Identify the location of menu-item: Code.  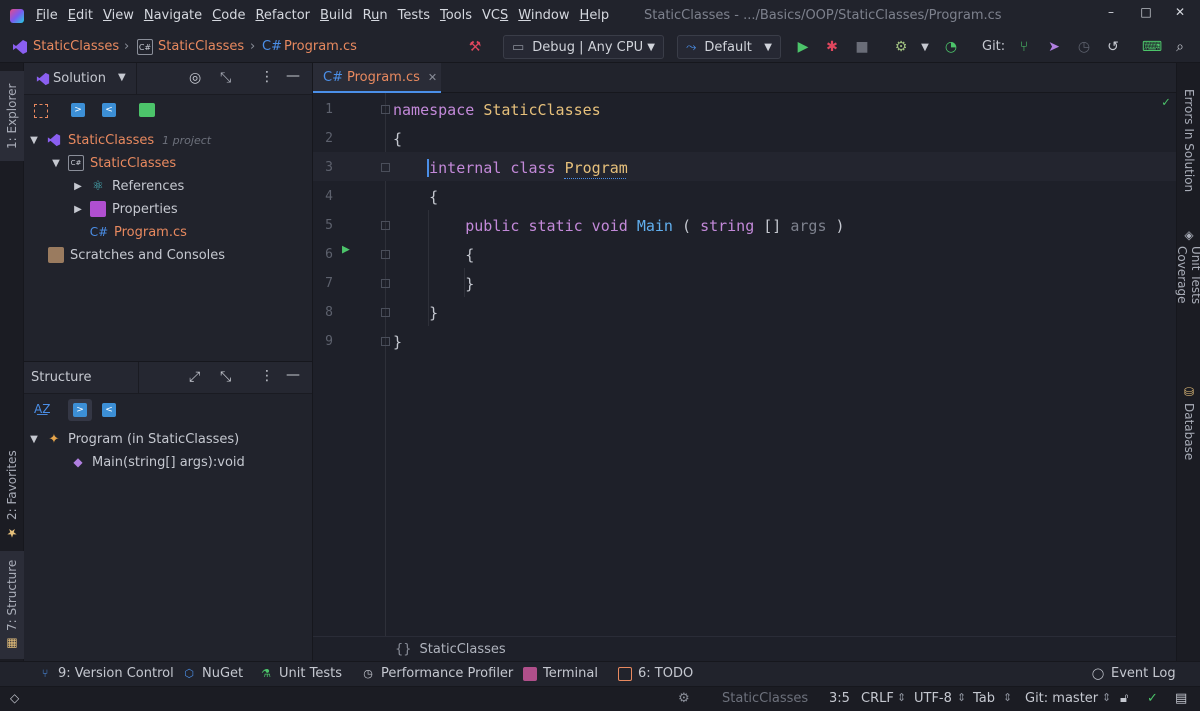
(228, 15).